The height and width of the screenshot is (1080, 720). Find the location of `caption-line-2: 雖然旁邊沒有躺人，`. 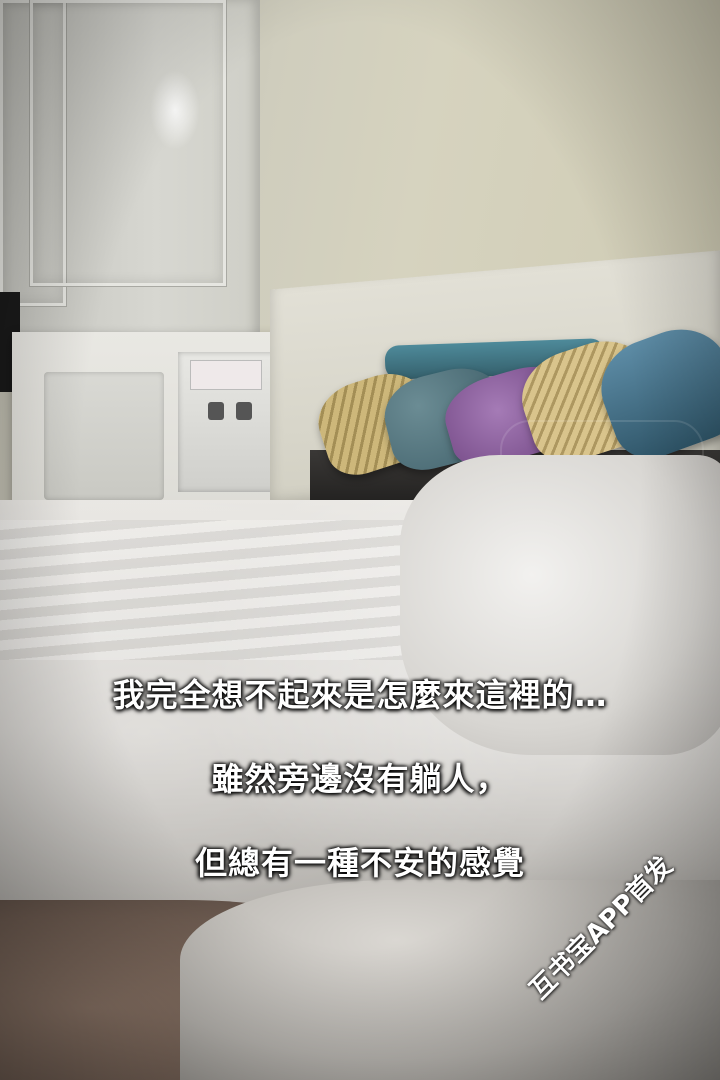

caption-line-2: 雖然旁邊沒有躺人， is located at coordinates (360, 779).